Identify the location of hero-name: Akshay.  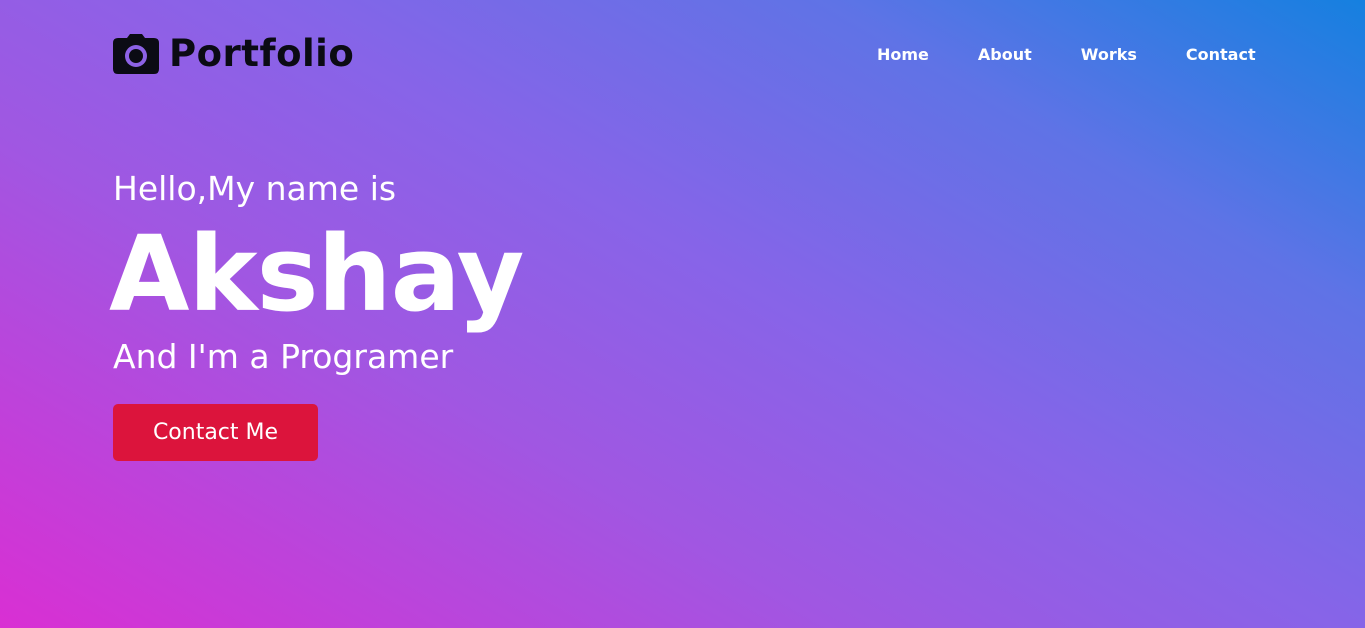
(316, 274).